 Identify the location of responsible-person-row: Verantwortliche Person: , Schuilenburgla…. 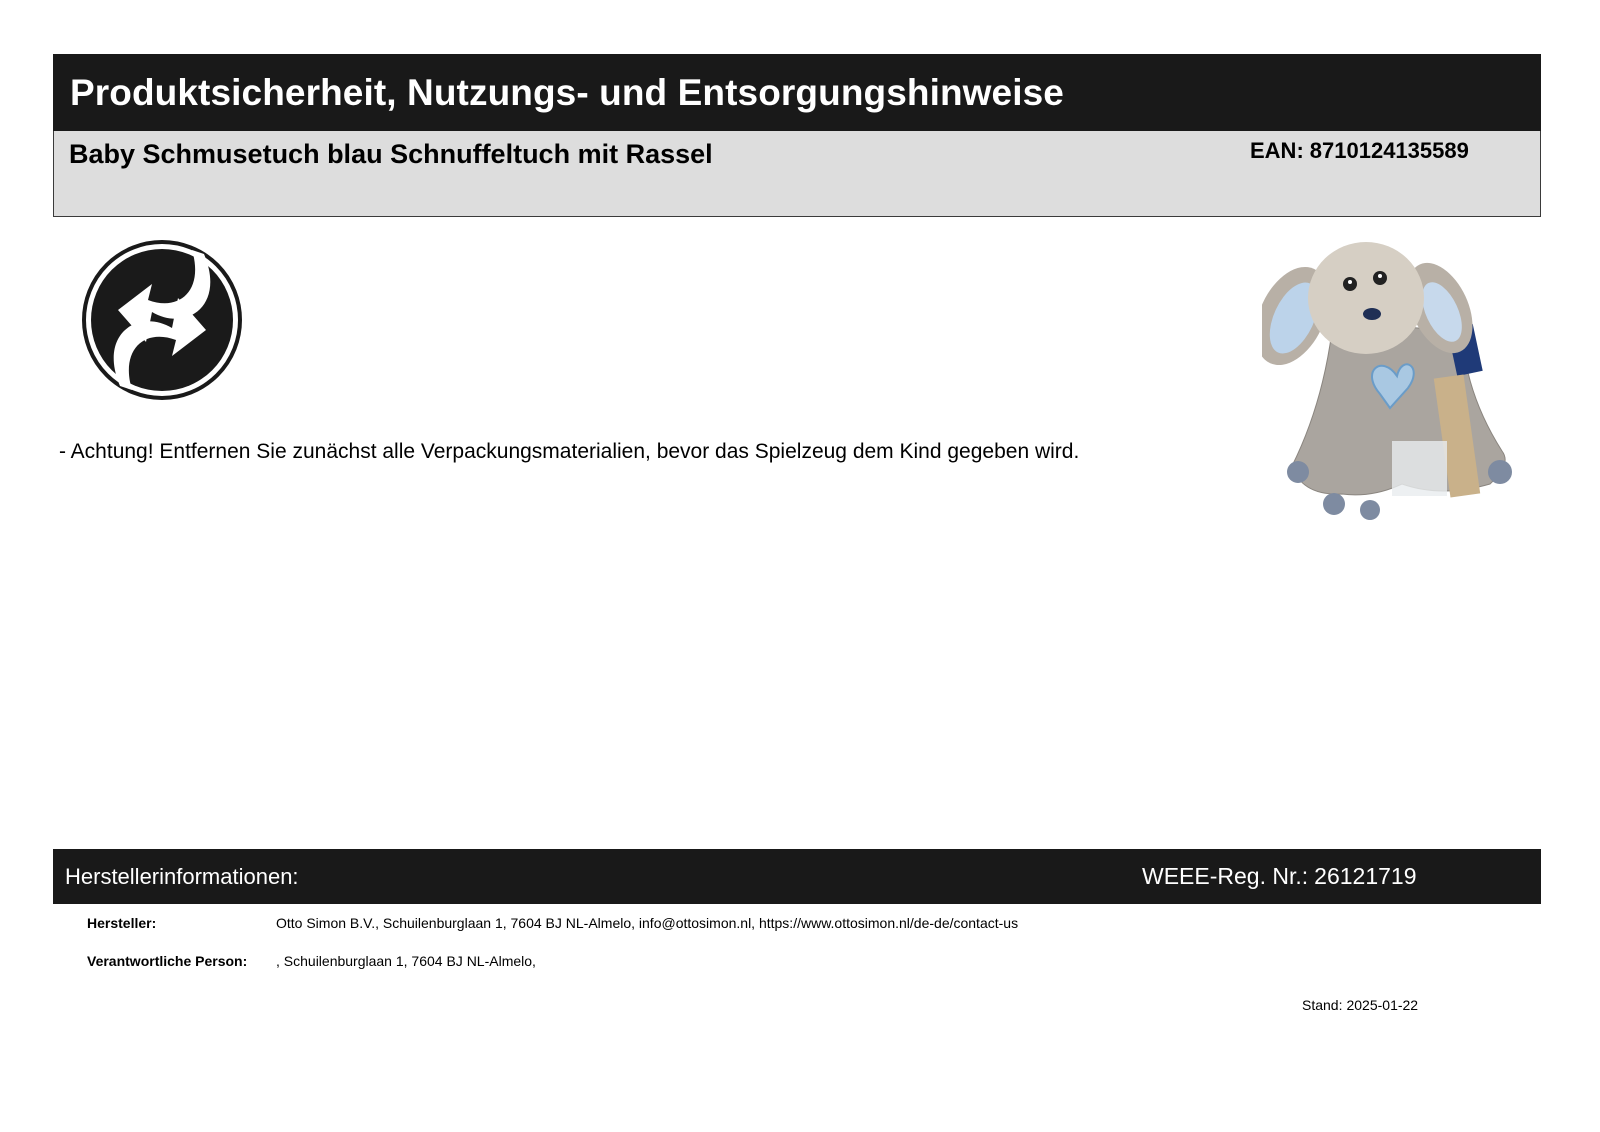
(800, 963).